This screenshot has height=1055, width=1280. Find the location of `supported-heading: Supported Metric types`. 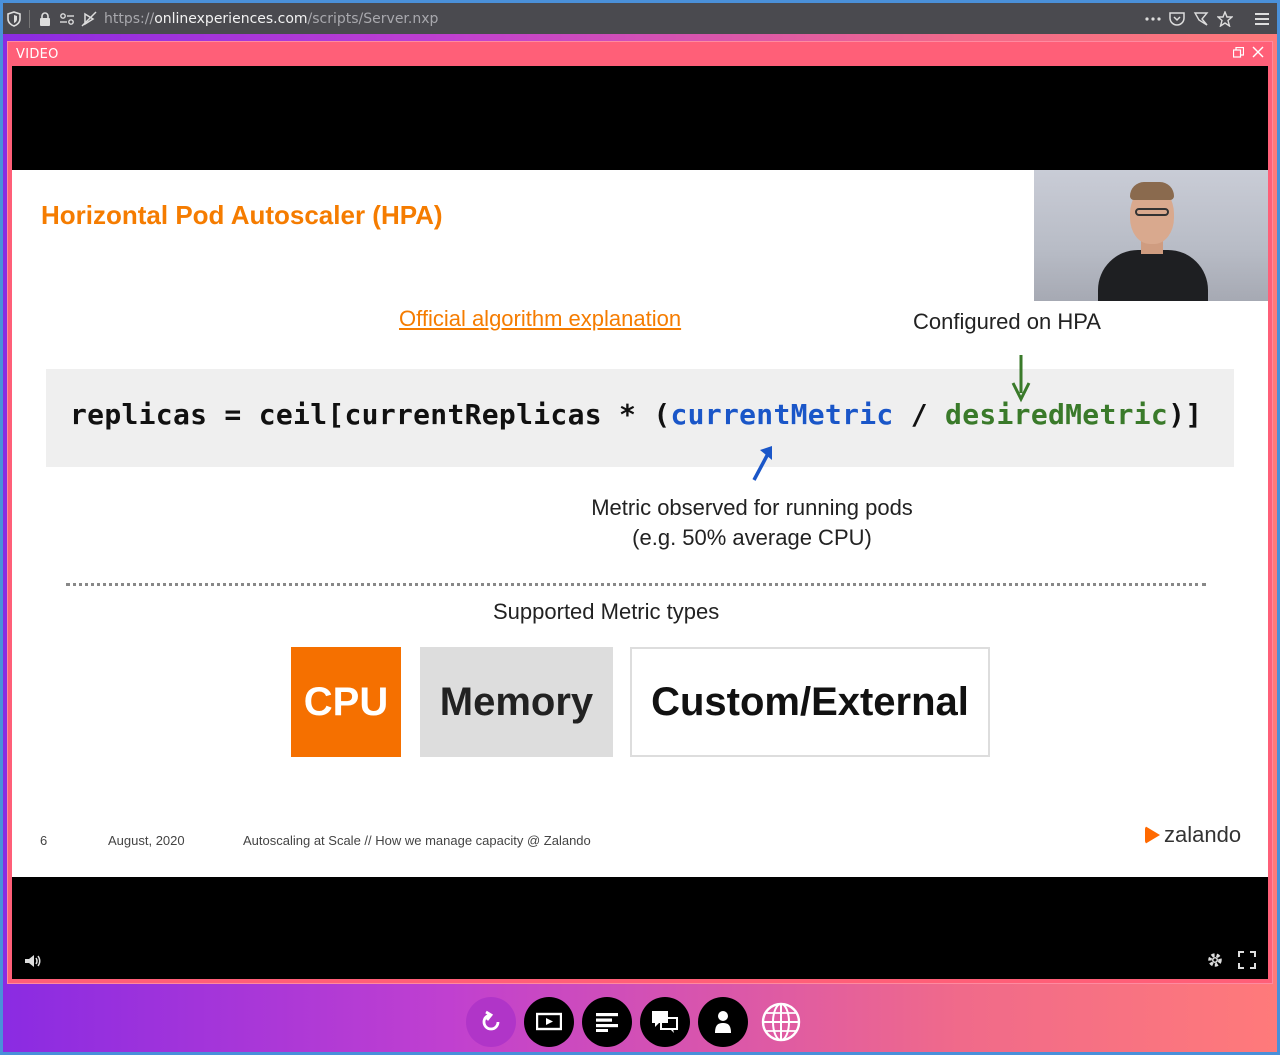

supported-heading: Supported Metric types is located at coordinates (606, 611).